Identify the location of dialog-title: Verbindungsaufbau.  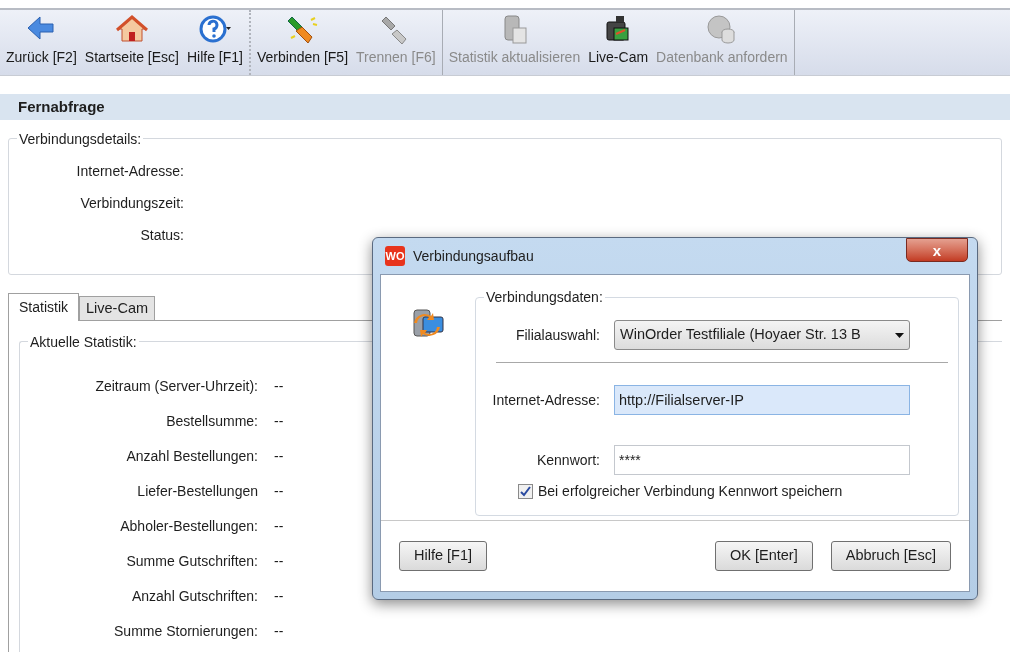
(473, 256).